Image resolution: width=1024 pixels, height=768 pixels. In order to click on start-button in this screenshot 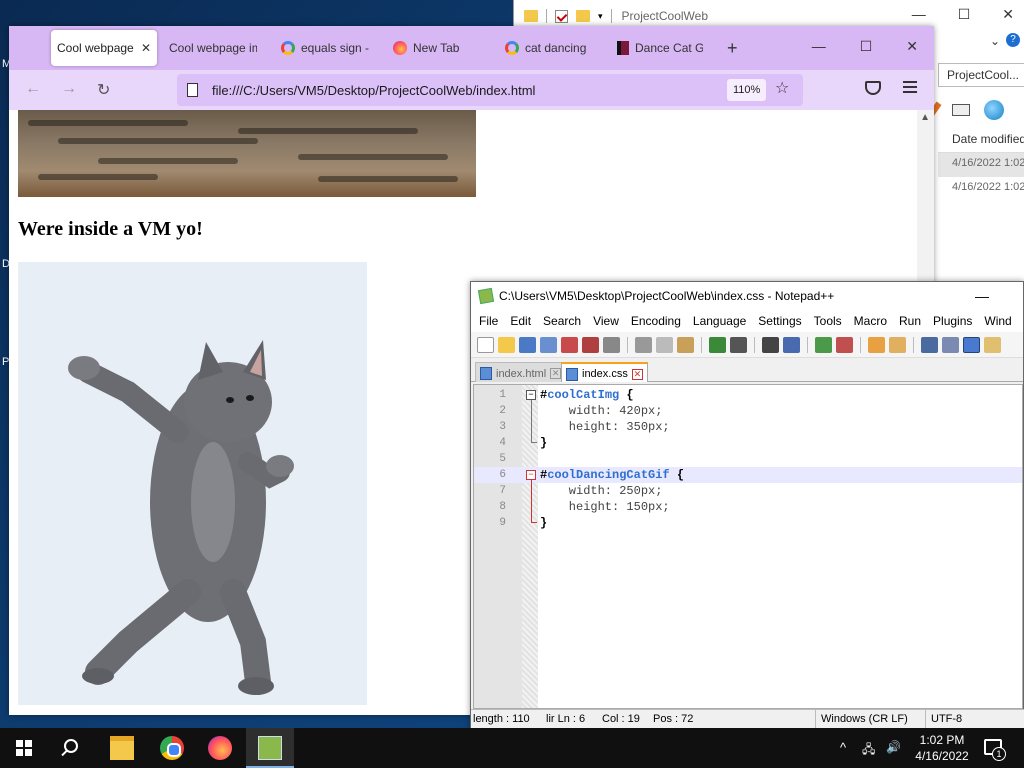, I will do `click(24, 748)`.